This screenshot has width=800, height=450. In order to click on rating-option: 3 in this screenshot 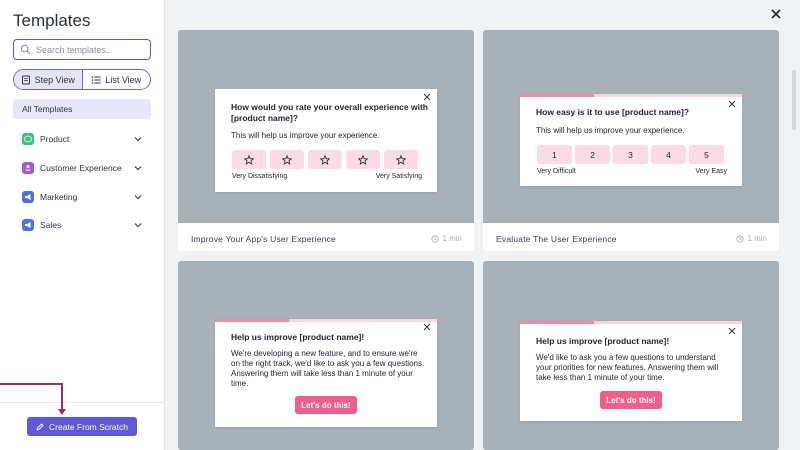, I will do `click(630, 154)`.